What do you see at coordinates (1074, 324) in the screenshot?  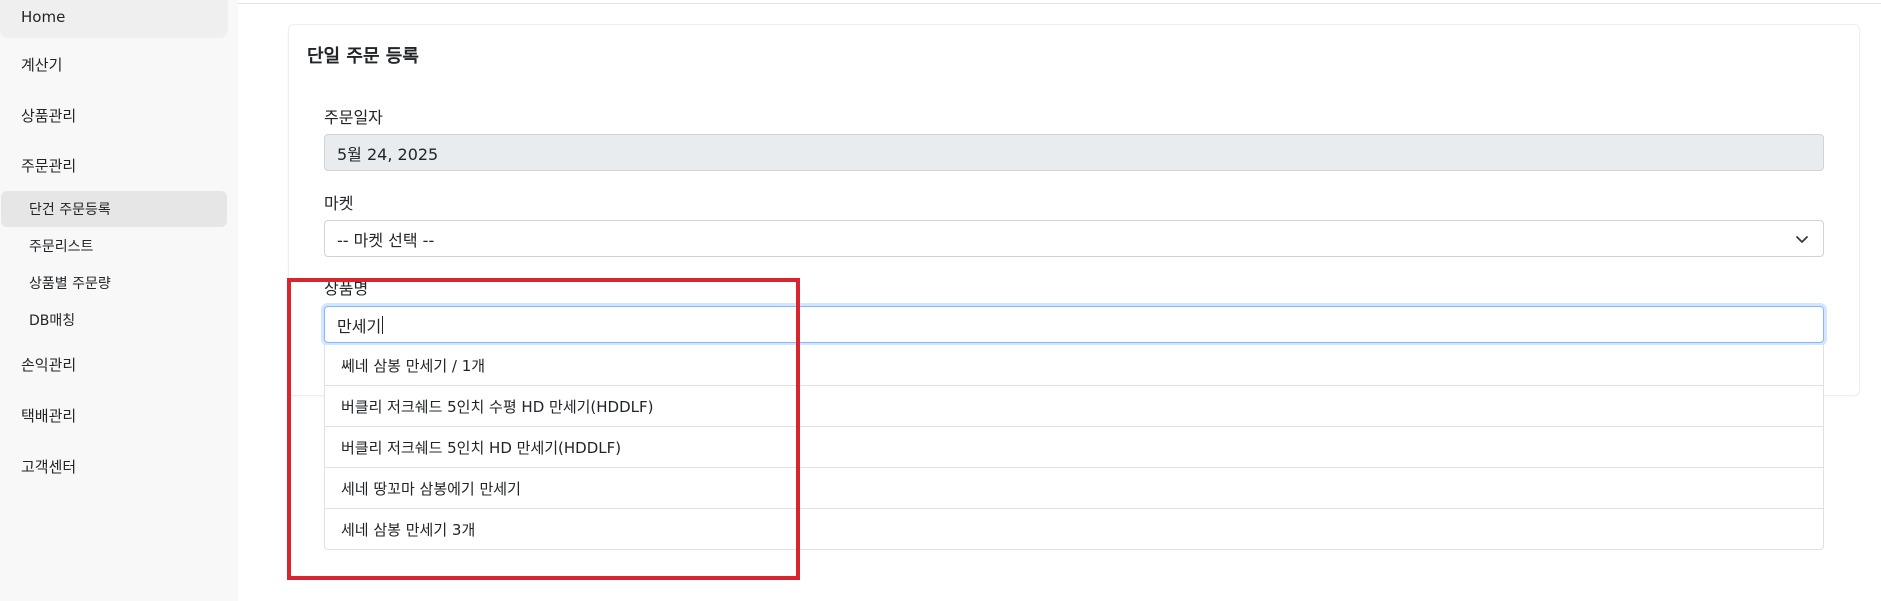 I see `product-name-input: 만세기` at bounding box center [1074, 324].